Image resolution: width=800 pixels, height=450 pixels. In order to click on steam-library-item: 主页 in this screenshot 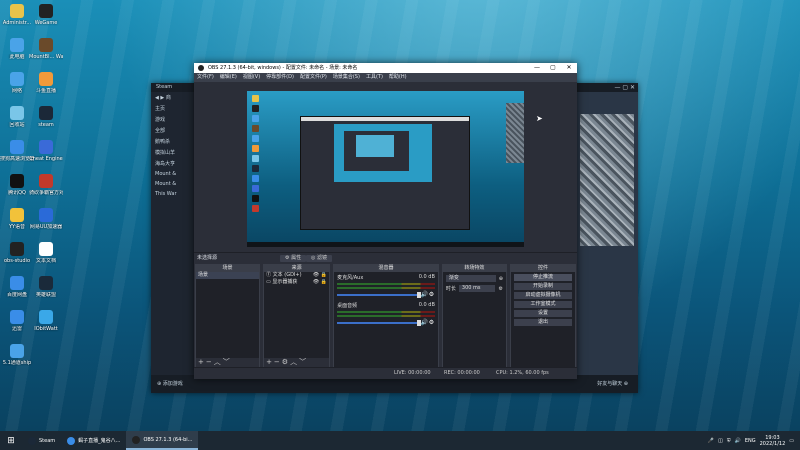, I will do `click(173, 108)`.